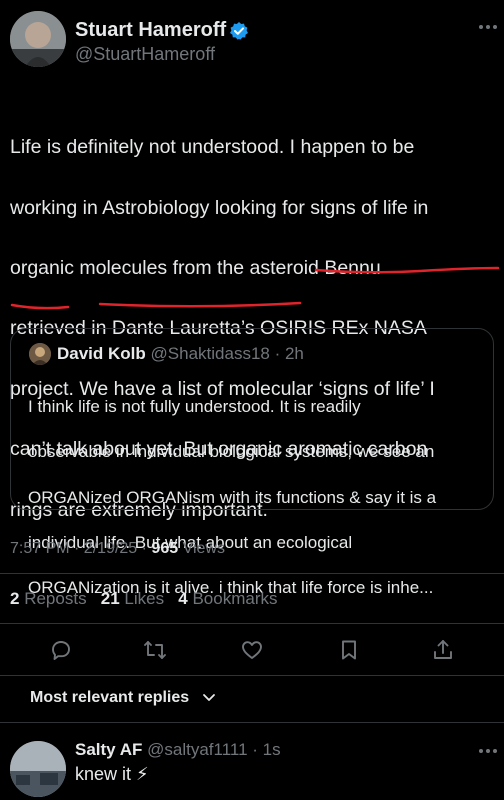 Image resolution: width=504 pixels, height=800 pixels. Describe the element at coordinates (266, 749) in the screenshot. I see `reply-time: · 1s` at that location.